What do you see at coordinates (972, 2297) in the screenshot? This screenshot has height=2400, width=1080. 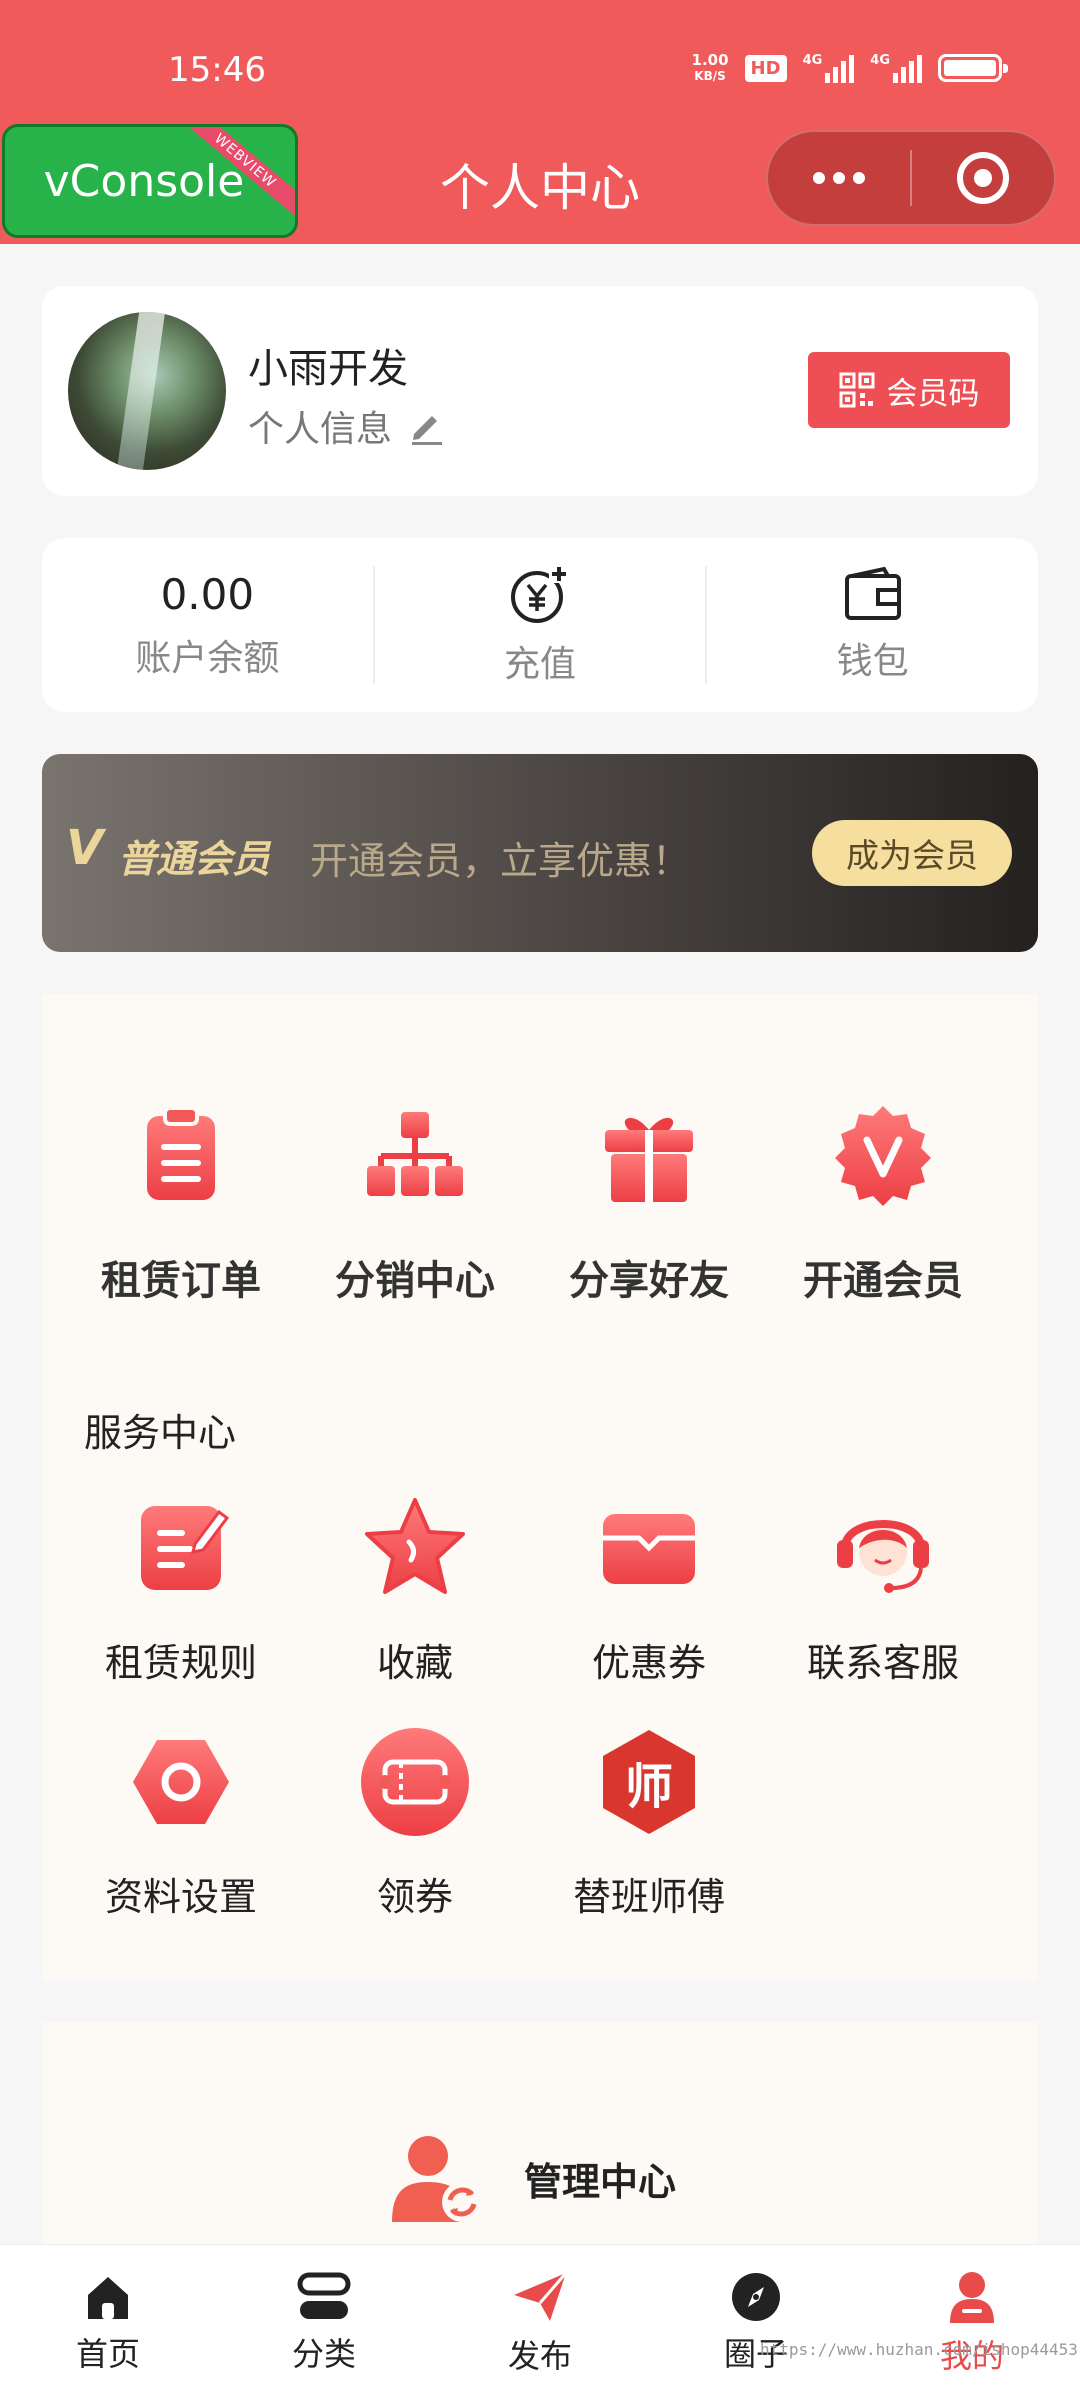 I see `user-icon` at bounding box center [972, 2297].